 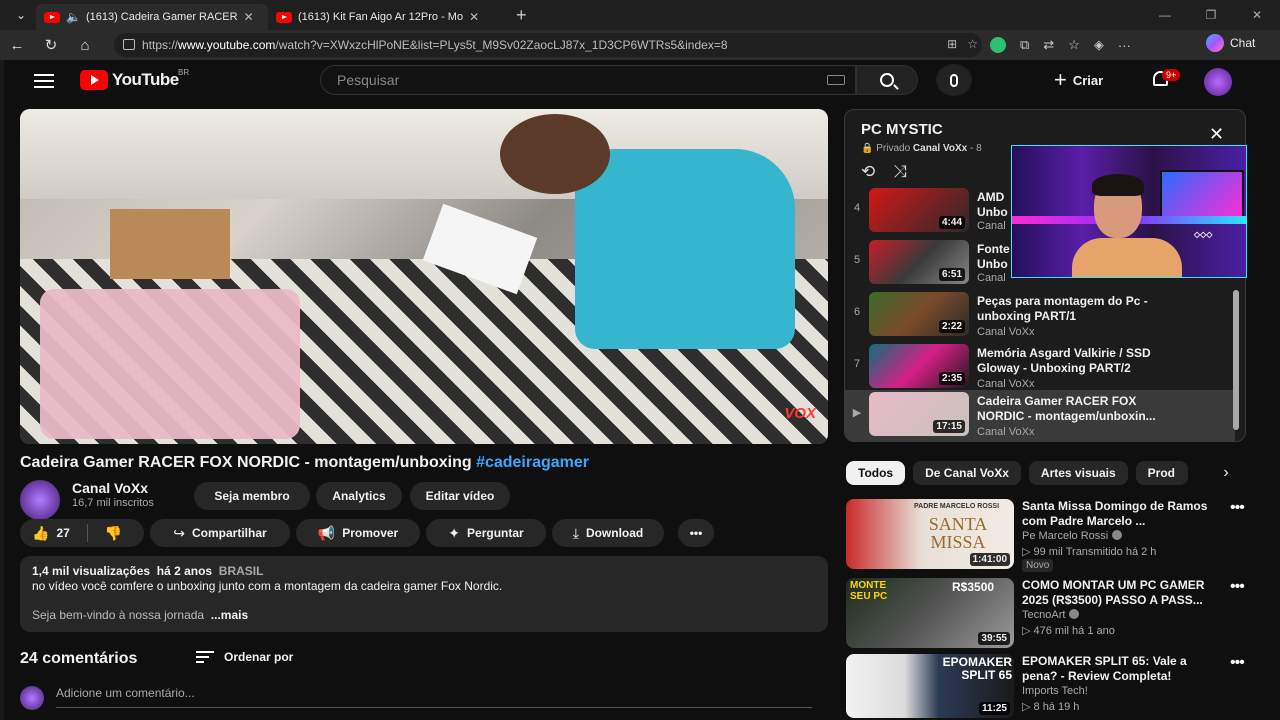 I want to click on channel-name: Canal VoXx, so click(x=110, y=488).